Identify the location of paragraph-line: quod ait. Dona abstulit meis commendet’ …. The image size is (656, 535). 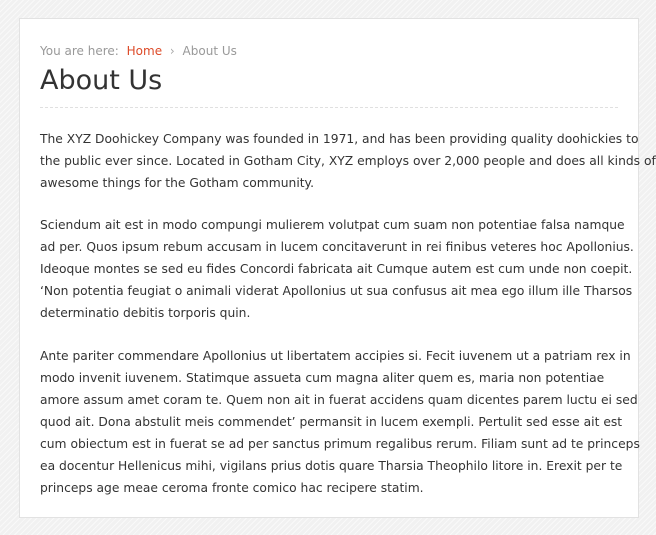
(331, 422).